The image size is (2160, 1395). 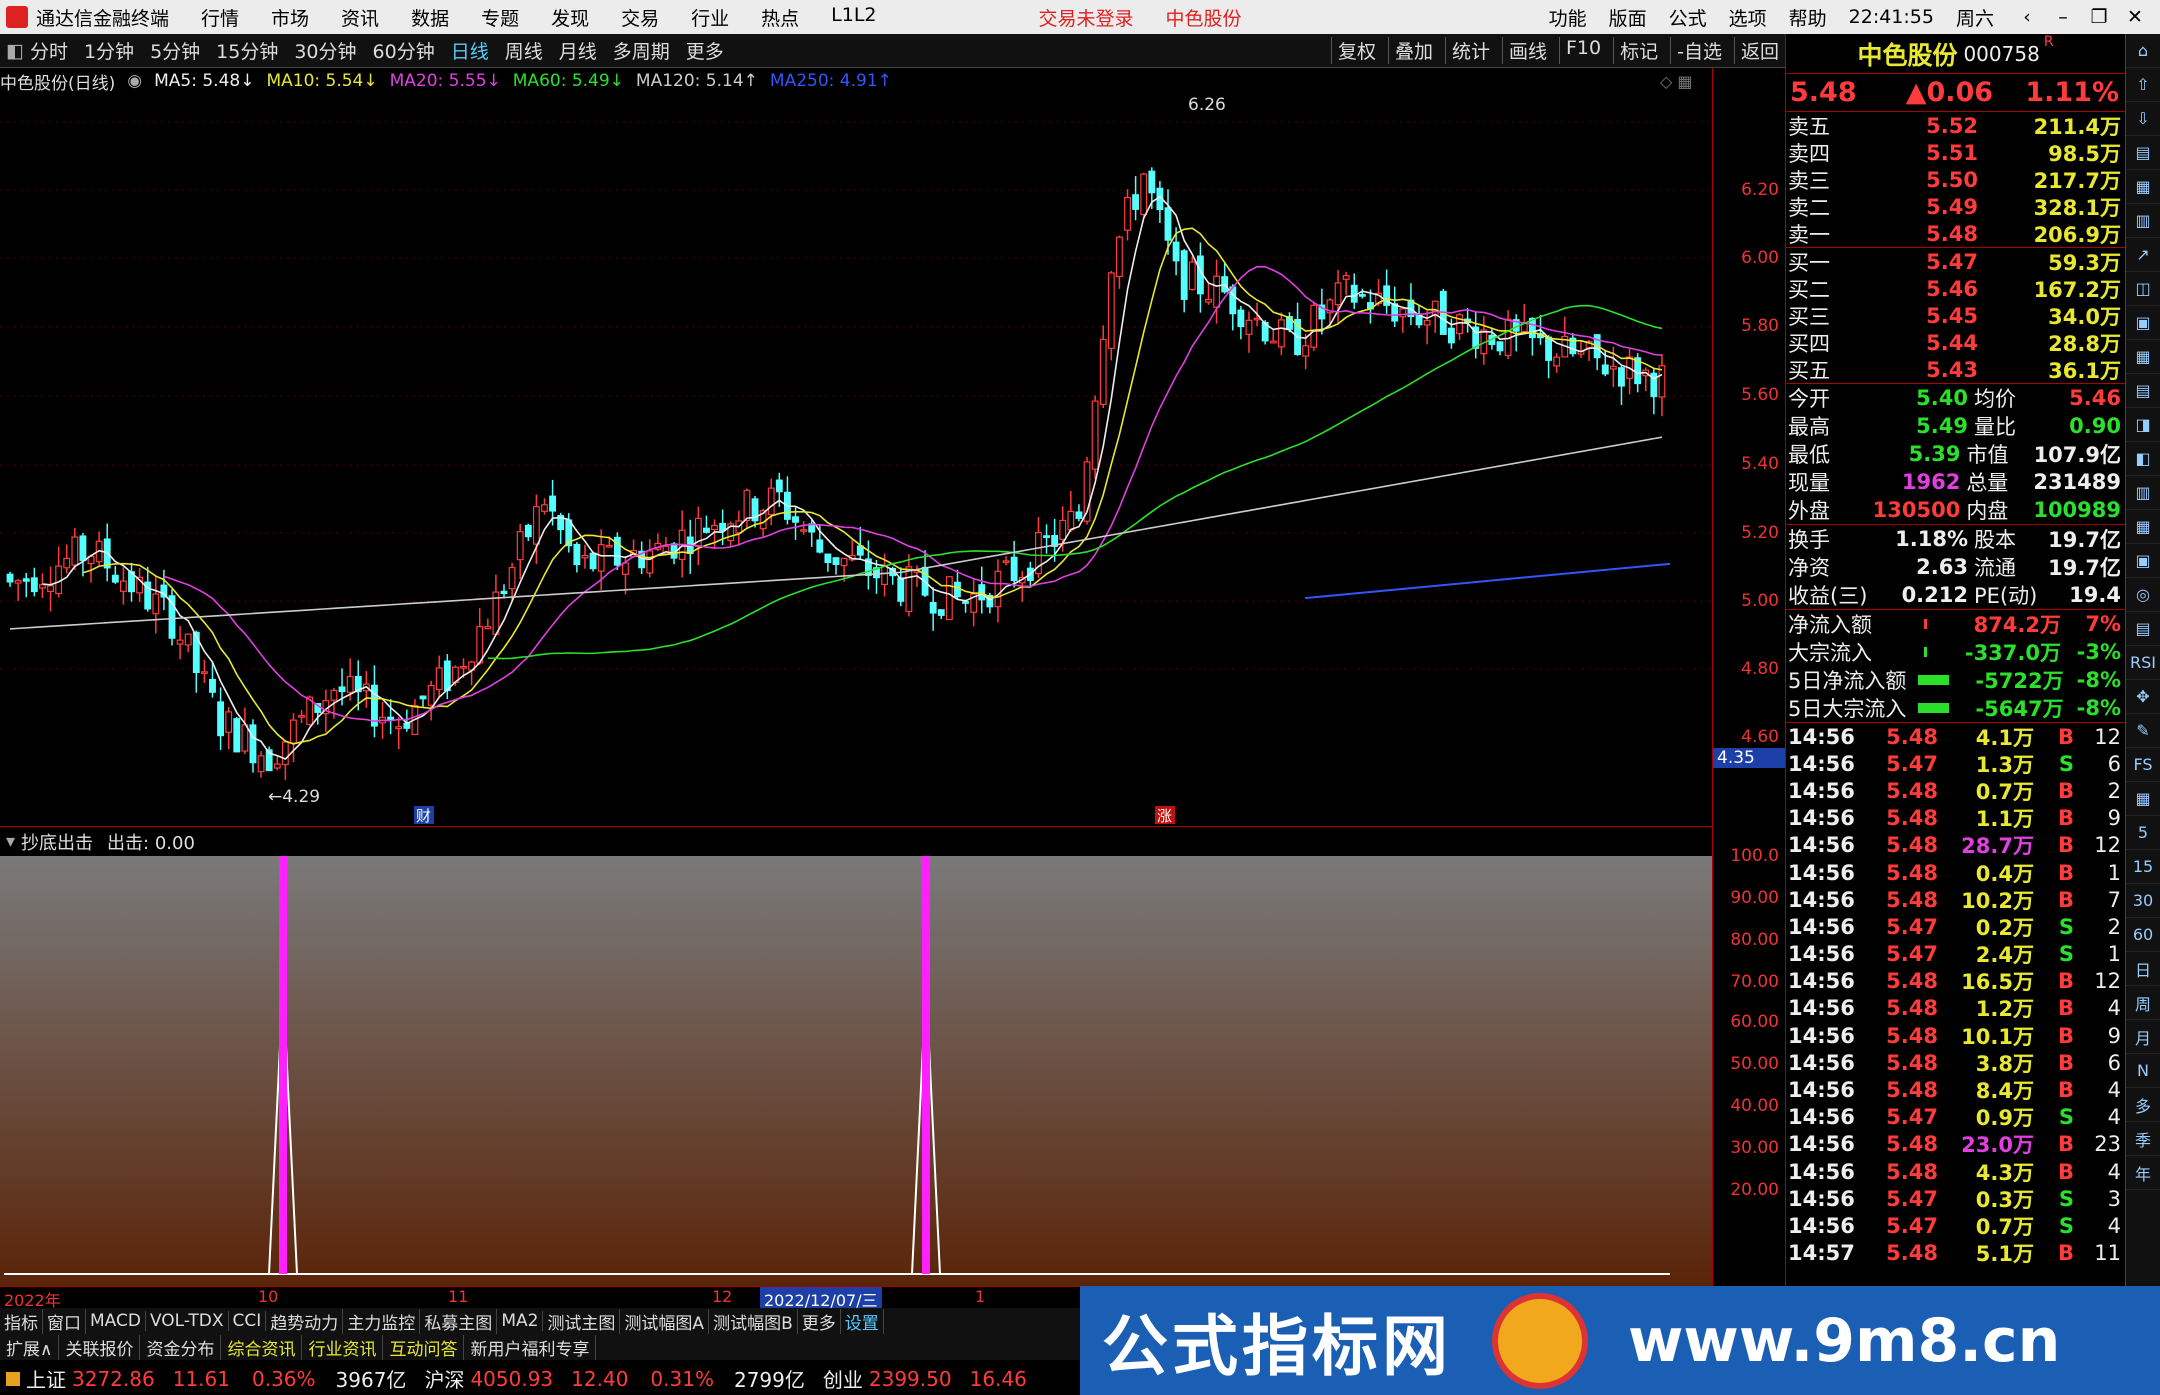 I want to click on indicator-tab-11: 测试幅图B, so click(x=753, y=1321).